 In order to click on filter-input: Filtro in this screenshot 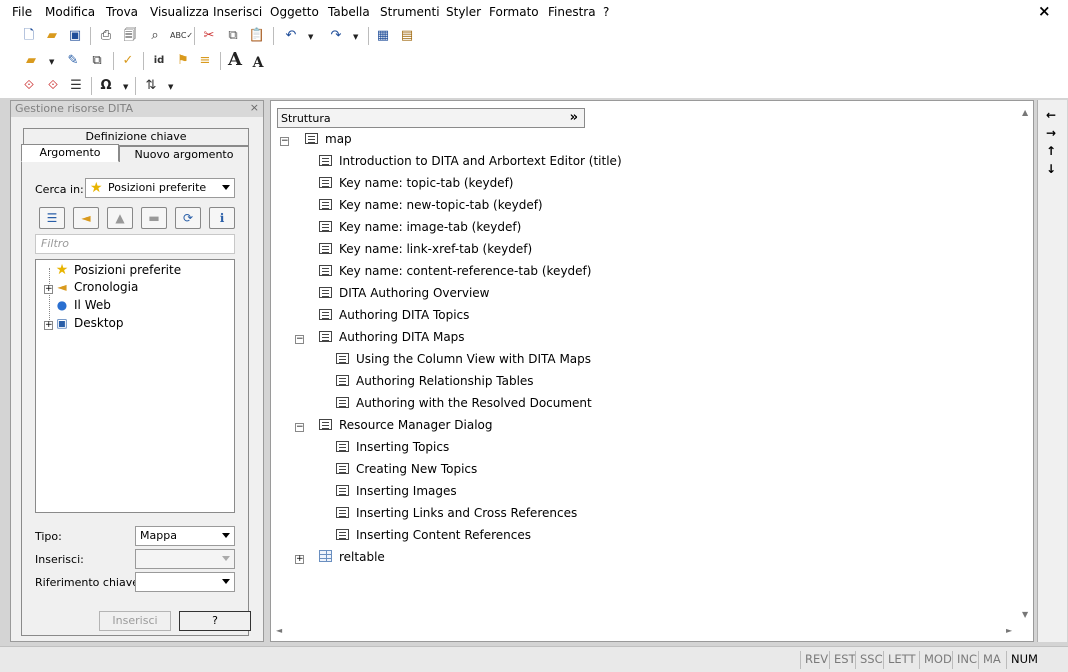, I will do `click(135, 244)`.